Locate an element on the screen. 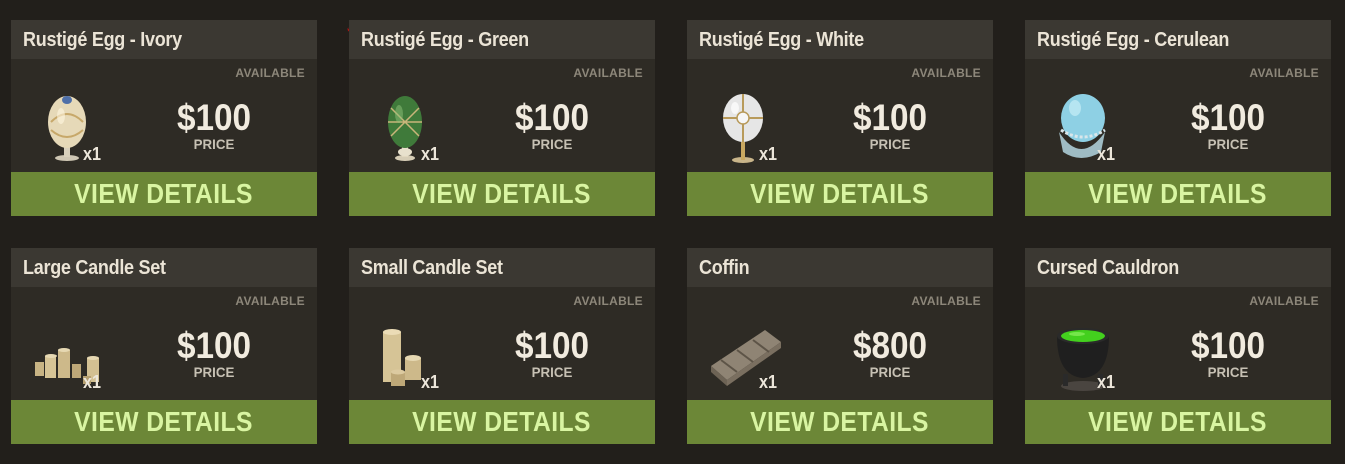  card-header: Rustigé Egg - White is located at coordinates (840, 39).